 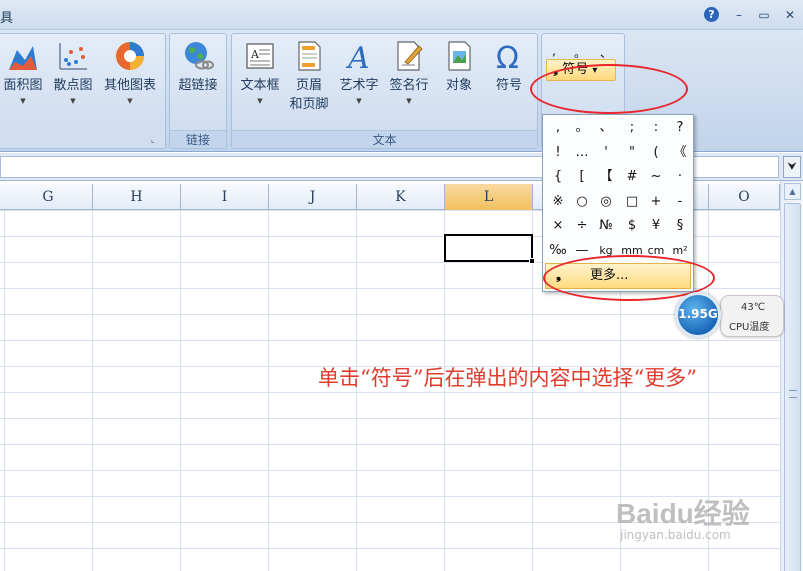 I want to click on other-charts-label: 其他图表, so click(x=129, y=85).